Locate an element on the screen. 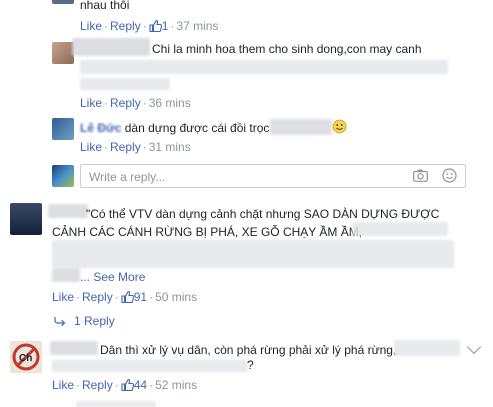 The width and height of the screenshot is (493, 407). comment-actions: Like · Reply · 36 mins is located at coordinates (135, 103).